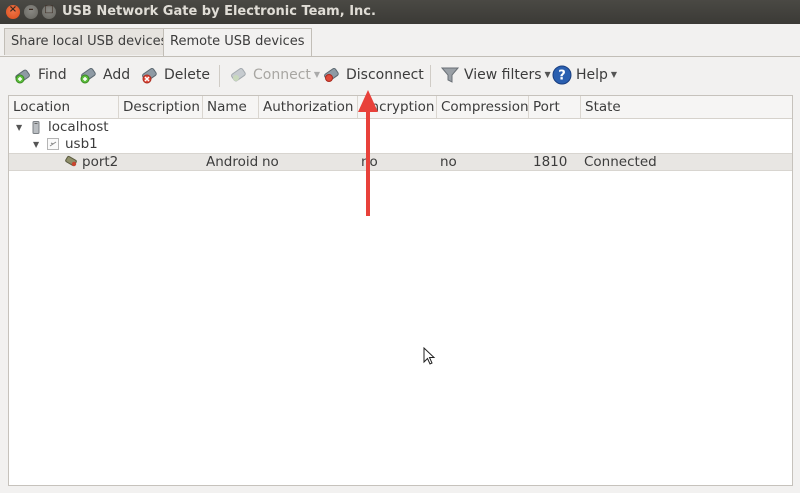 This screenshot has width=800, height=493. I want to click on maximize-window-button: □, so click(49, 11).